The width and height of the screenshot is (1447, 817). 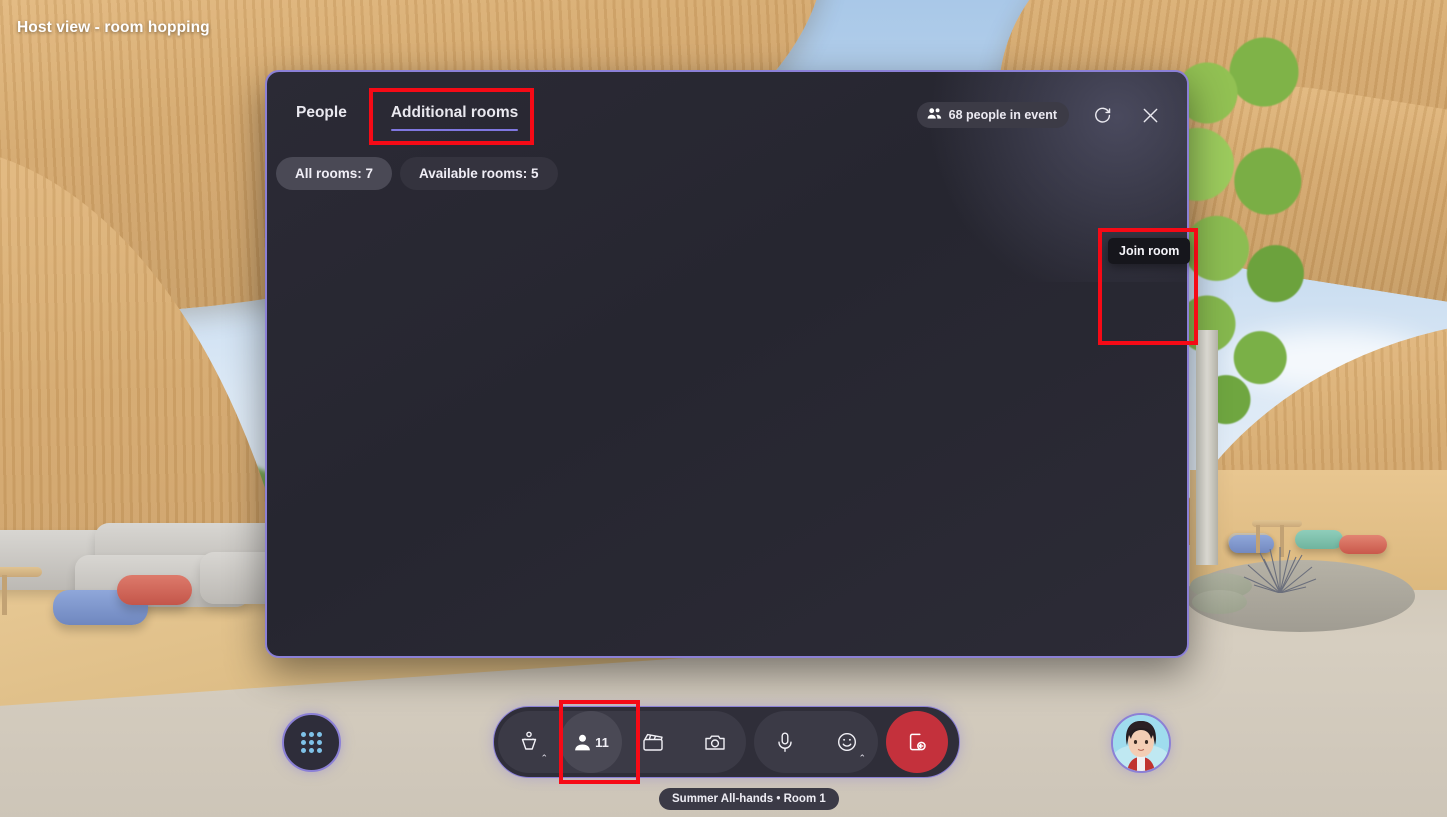 What do you see at coordinates (785, 742) in the screenshot?
I see `microphone-button` at bounding box center [785, 742].